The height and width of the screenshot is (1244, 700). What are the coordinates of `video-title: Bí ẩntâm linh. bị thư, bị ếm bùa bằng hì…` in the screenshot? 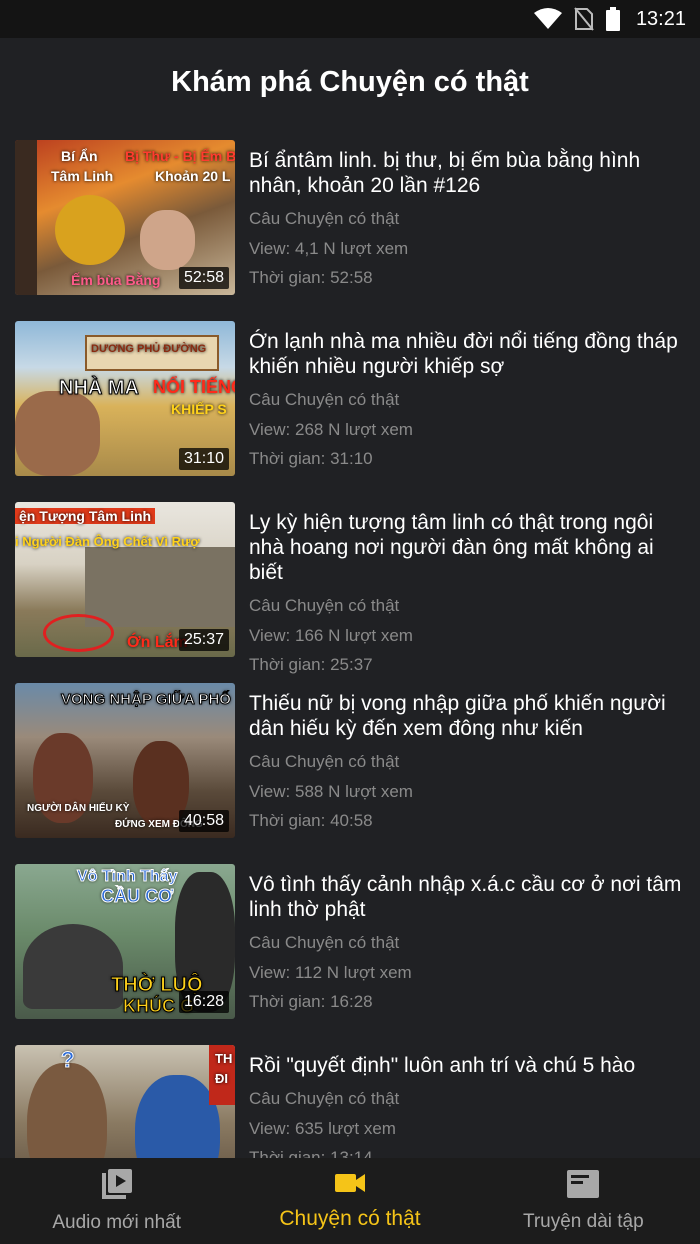 It's located at (468, 173).